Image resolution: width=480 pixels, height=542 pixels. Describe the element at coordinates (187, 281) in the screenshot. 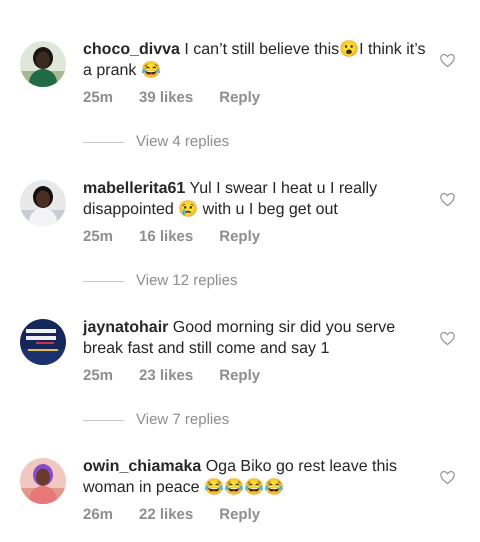

I see `view-replies-link: View 12 replies` at that location.